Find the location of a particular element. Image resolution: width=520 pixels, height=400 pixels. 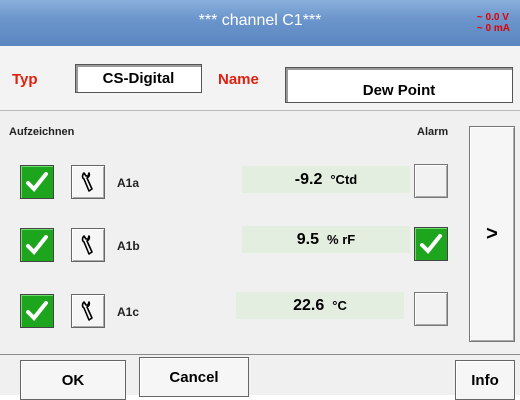

window-title: *** channel C1*** is located at coordinates (260, 20).